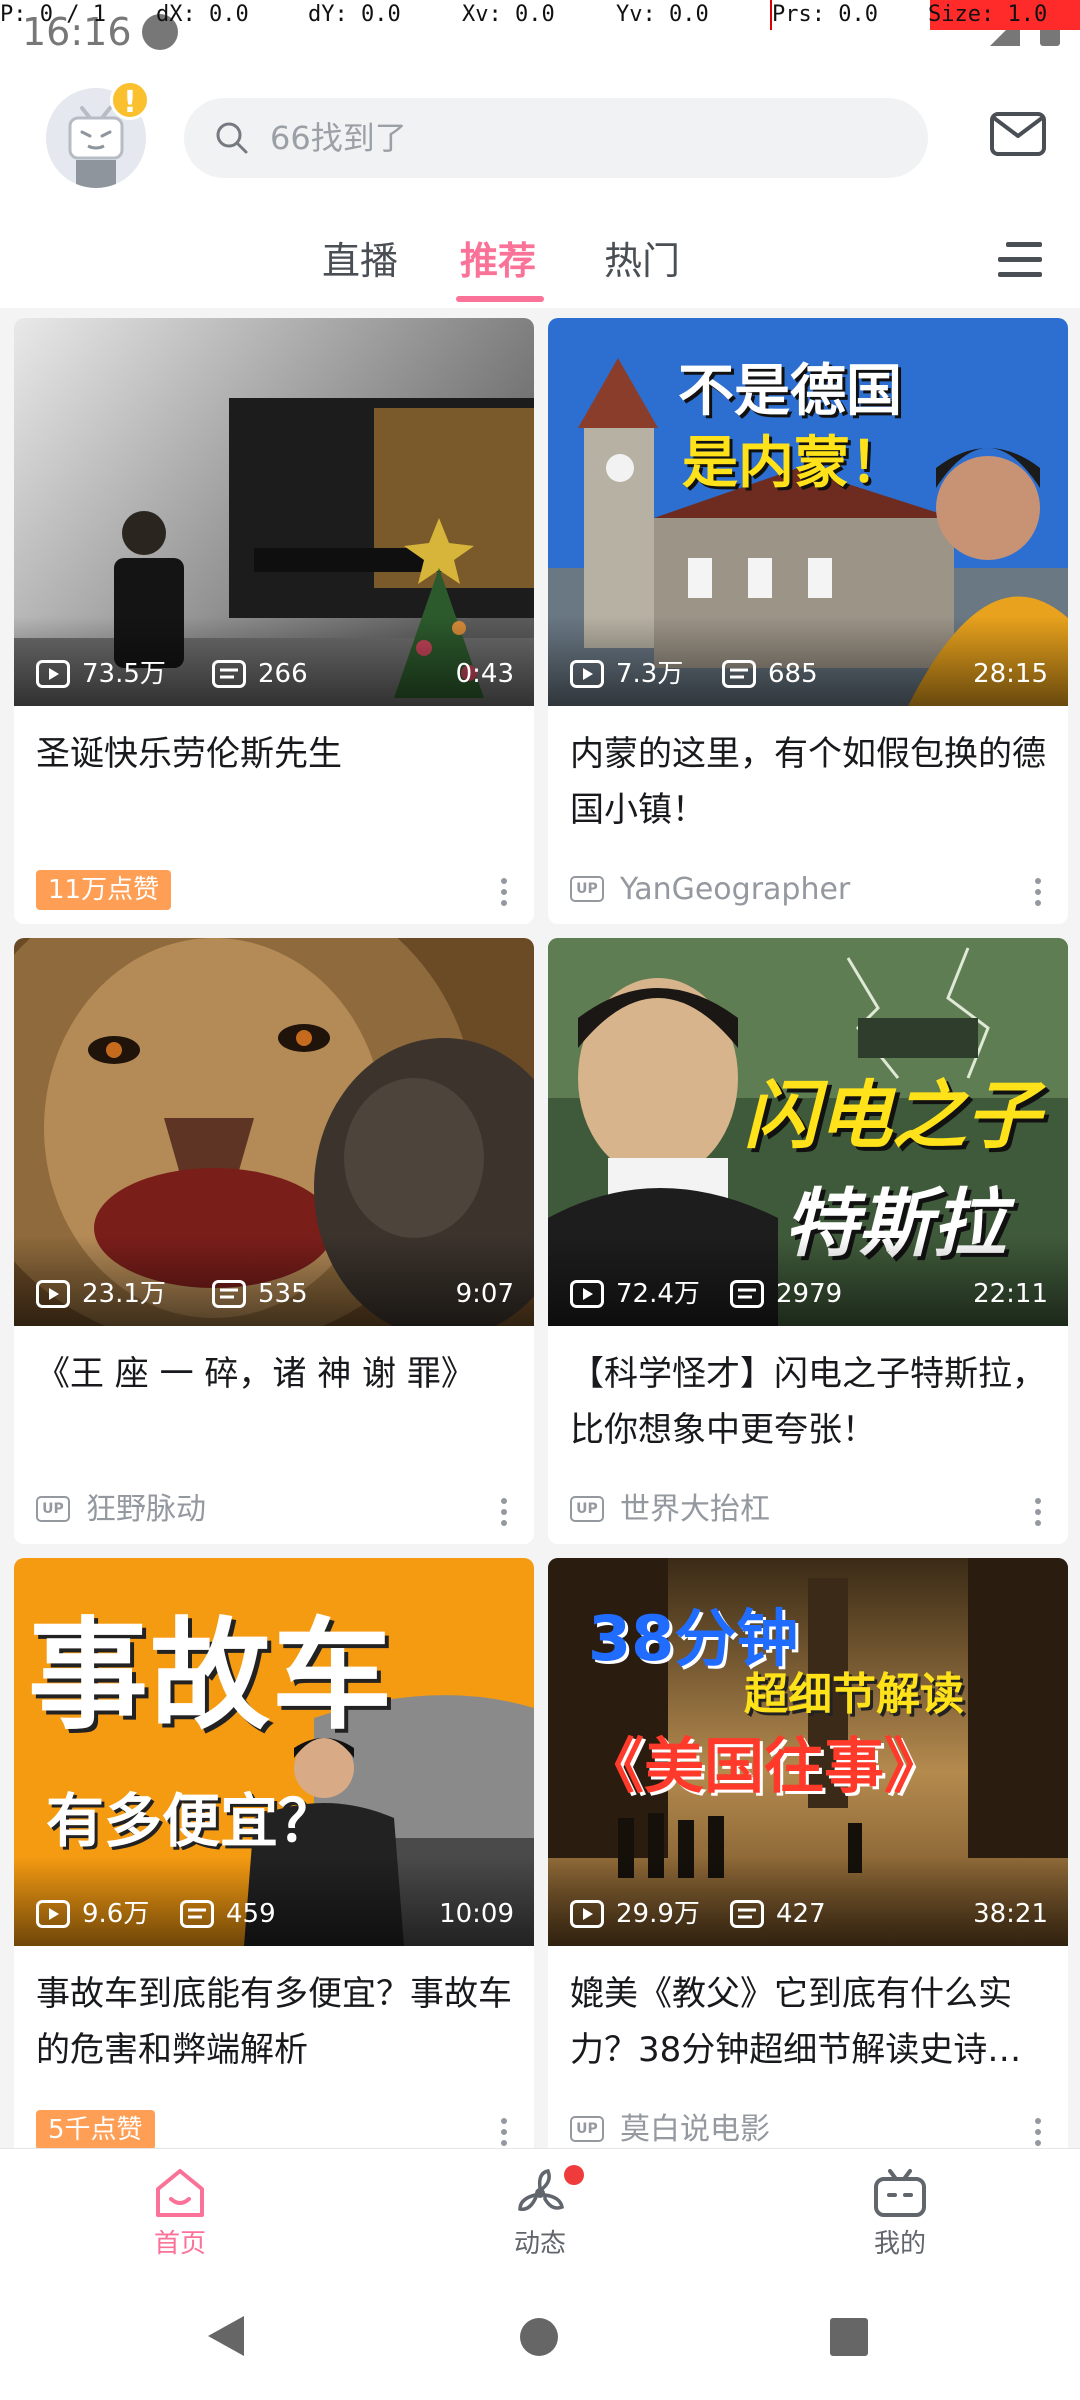  What do you see at coordinates (539, 2244) in the screenshot?
I see `nav-dynamic-label: 动态` at bounding box center [539, 2244].